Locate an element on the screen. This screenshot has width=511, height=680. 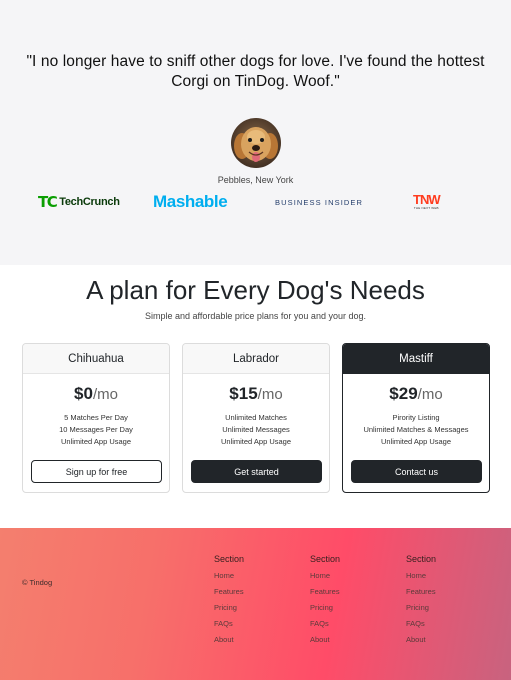
plan-price-amount: $15 is located at coordinates (243, 393).